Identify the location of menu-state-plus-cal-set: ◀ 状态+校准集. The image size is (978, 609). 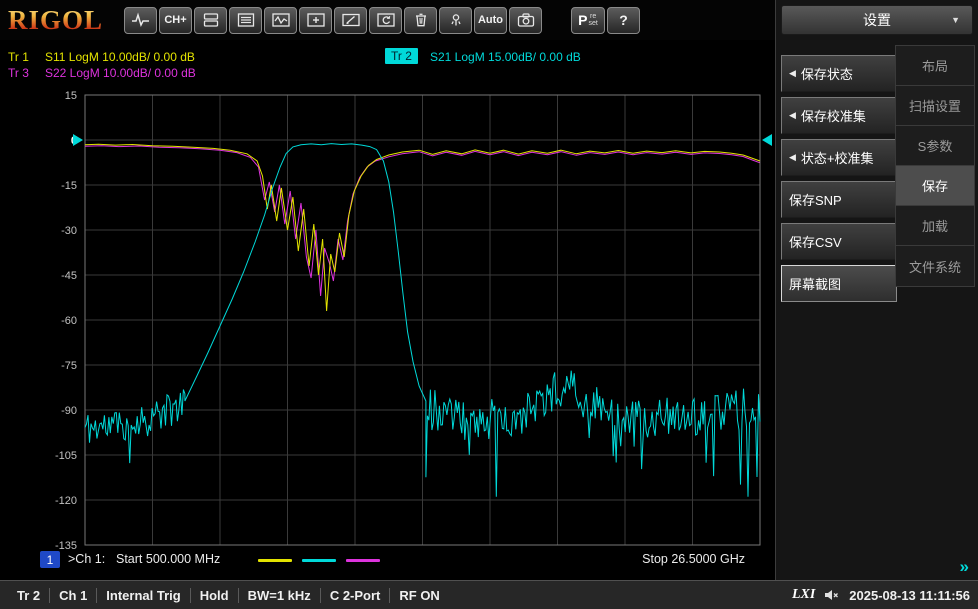
(839, 157).